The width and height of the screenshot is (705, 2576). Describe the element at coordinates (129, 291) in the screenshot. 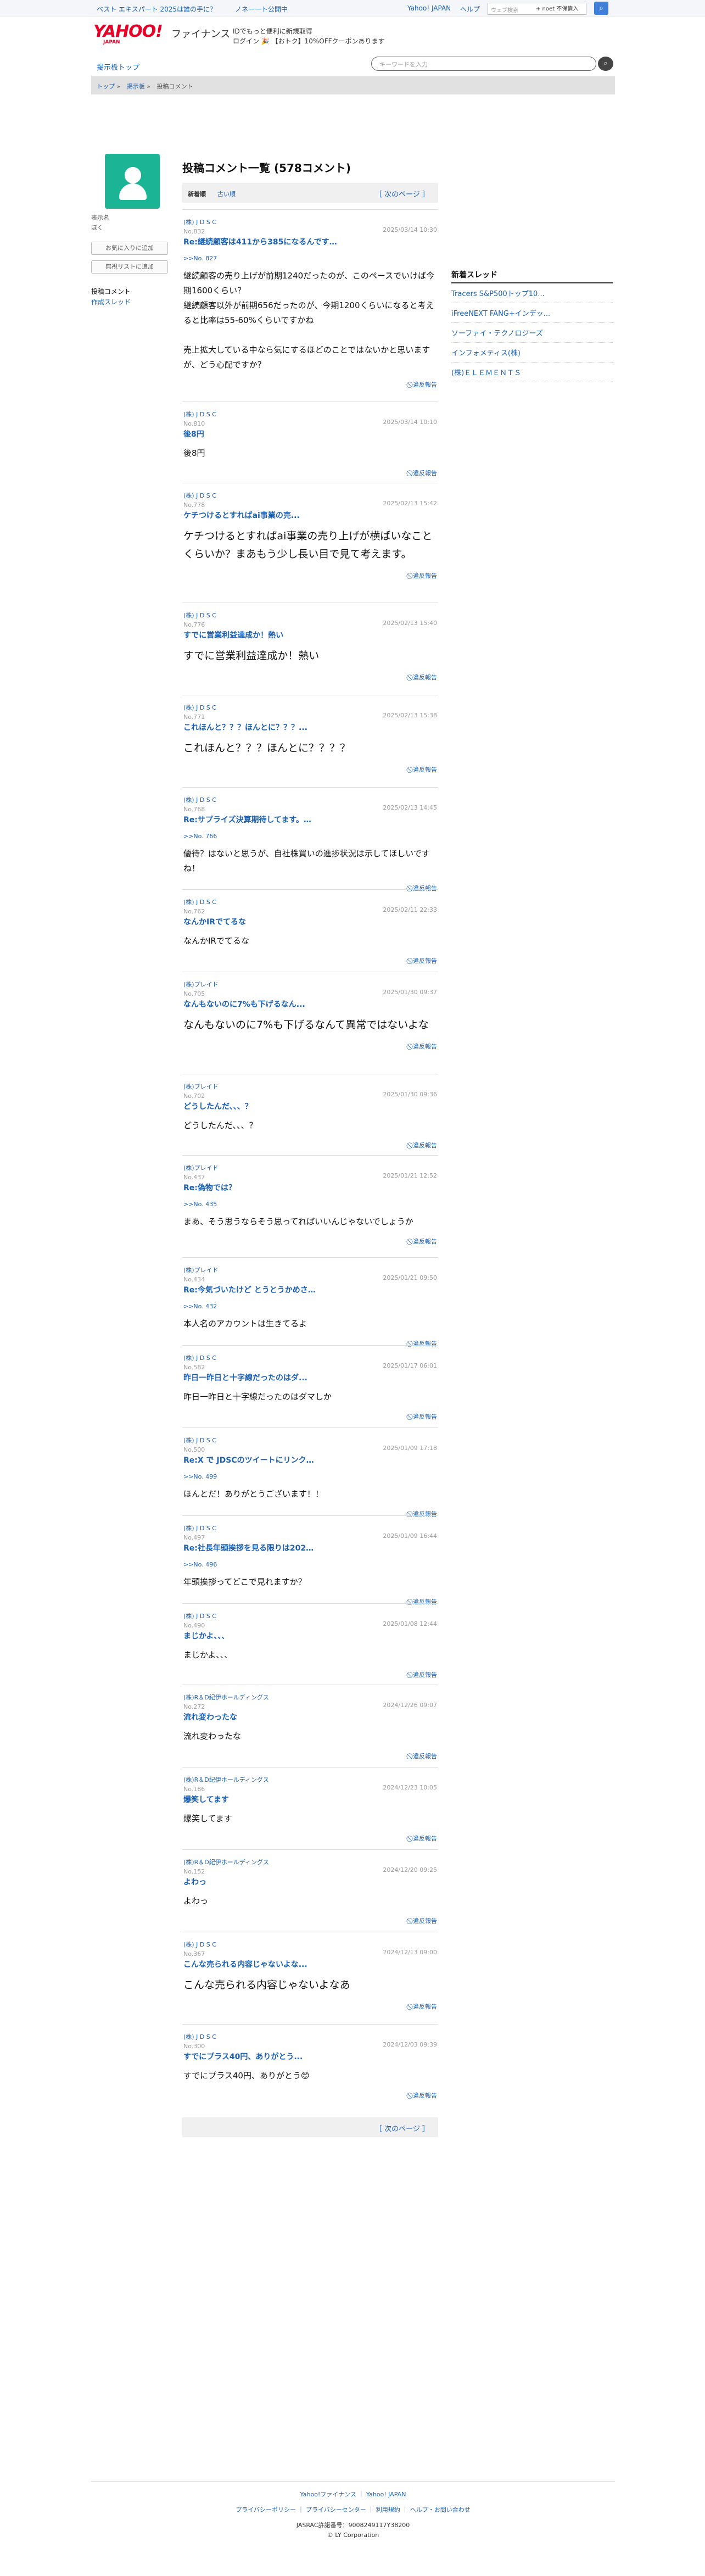

I see `menu-comments: 投稿コメント` at that location.